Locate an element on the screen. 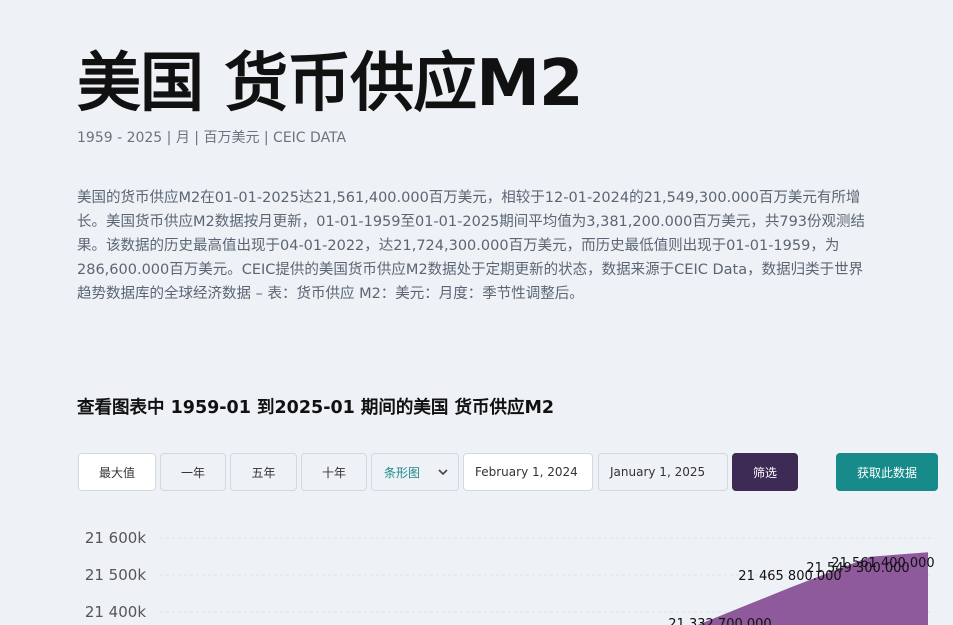  start-date-input: February 1, 2024 is located at coordinates (528, 472).